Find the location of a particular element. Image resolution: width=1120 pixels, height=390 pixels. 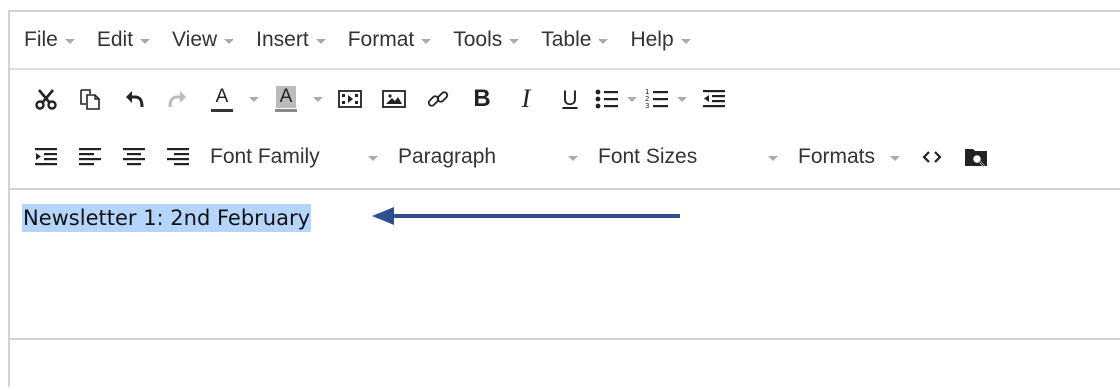

bullet-list-dropdown is located at coordinates (632, 99).